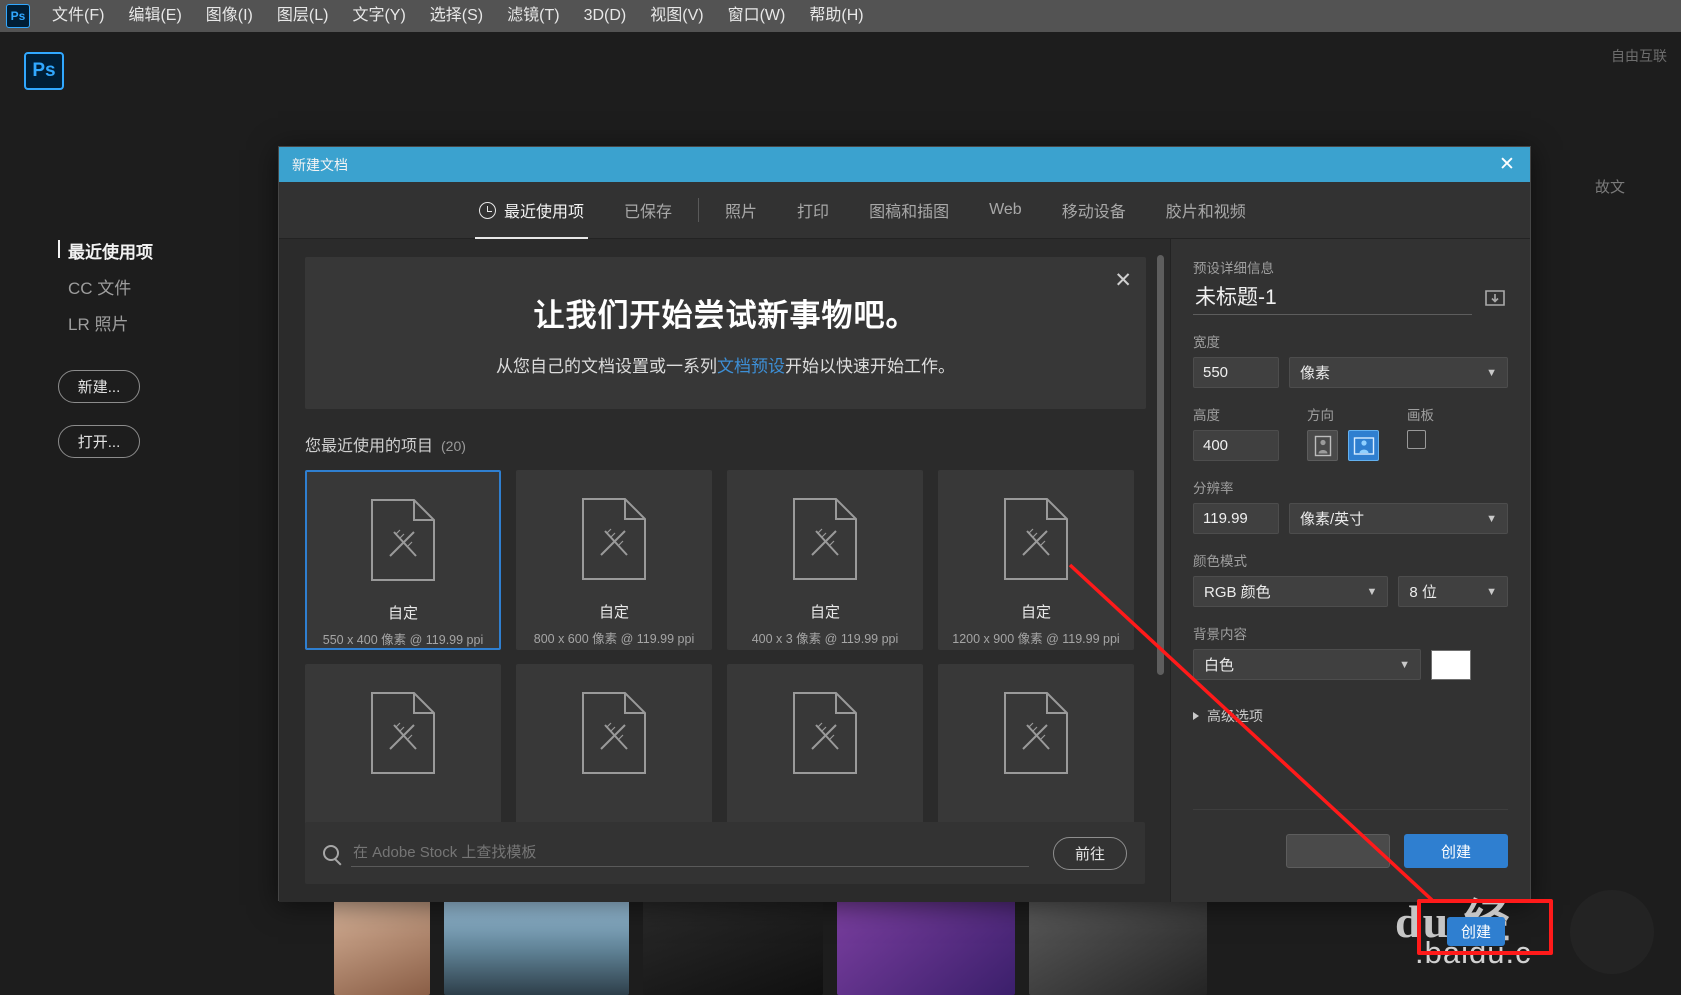 Image resolution: width=1681 pixels, height=995 pixels. I want to click on resolution-label: 分辨率, so click(1213, 488).